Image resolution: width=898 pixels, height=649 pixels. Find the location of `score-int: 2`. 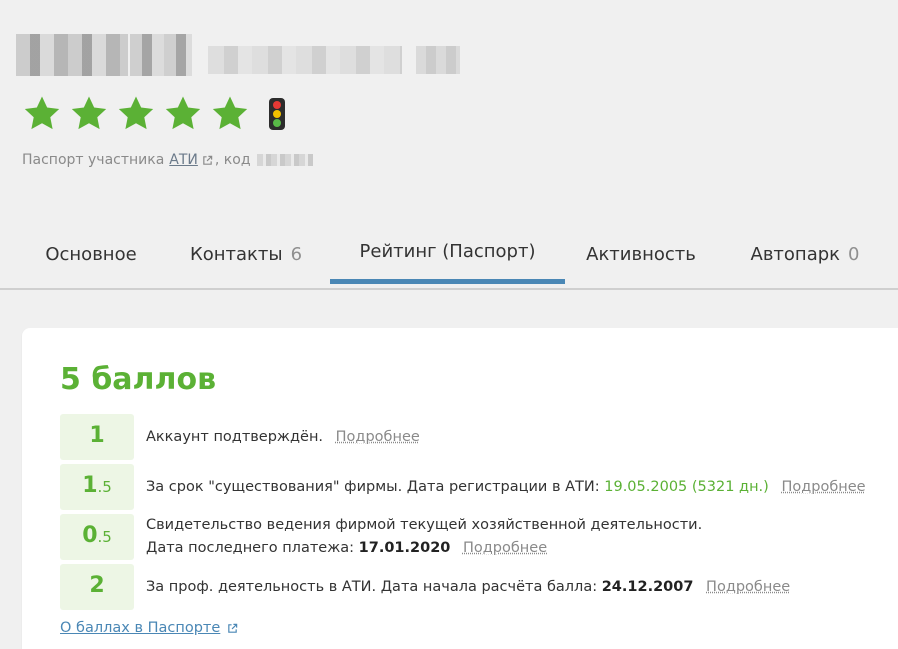

score-int: 2 is located at coordinates (97, 585).